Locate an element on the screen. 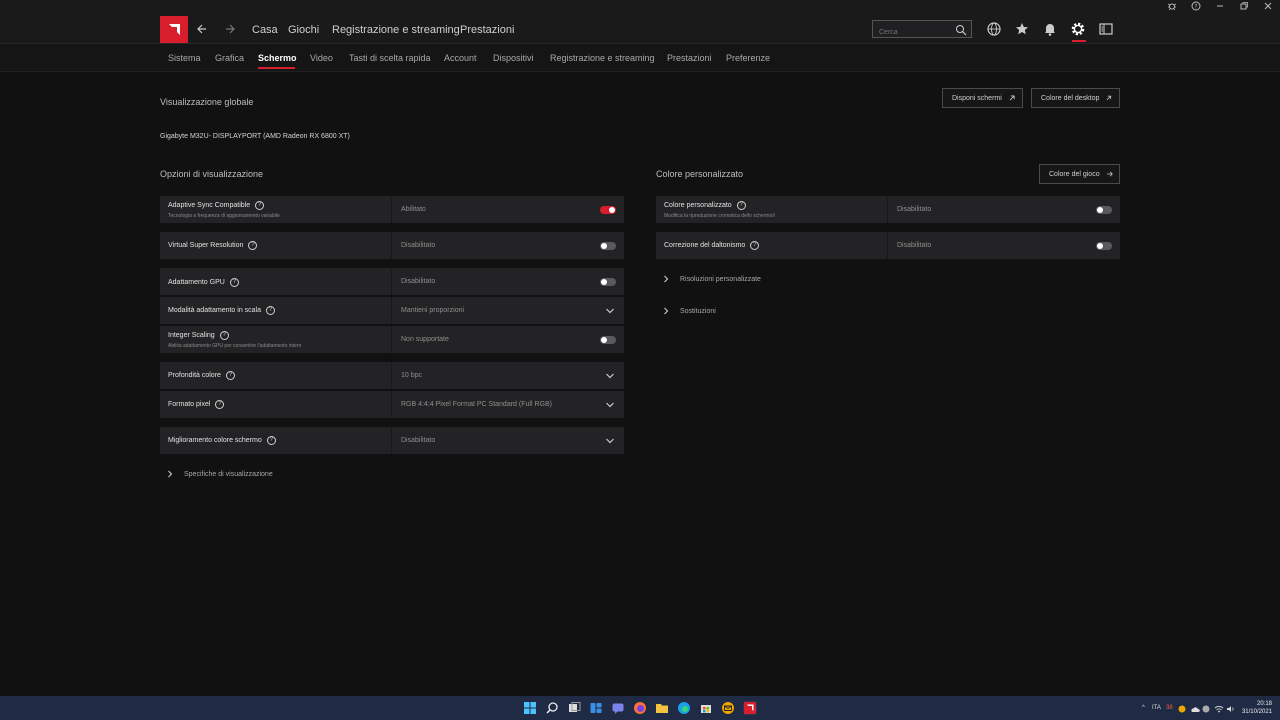 The height and width of the screenshot is (720, 1280). close-icon is located at coordinates (1268, 8).